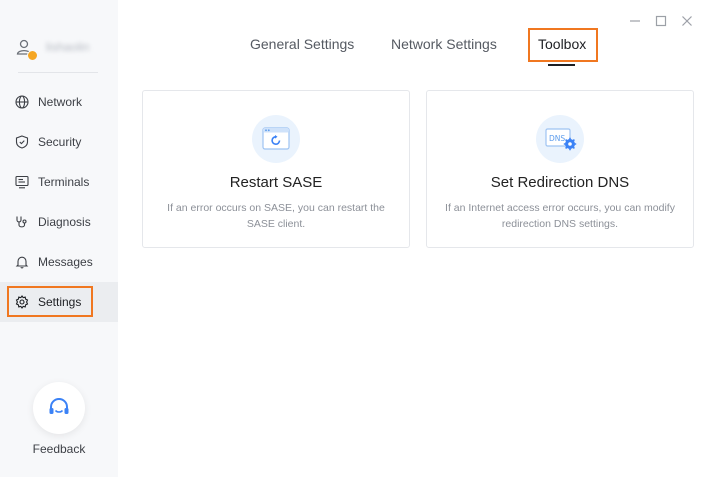  I want to click on sidebar-item-terminals: Terminals, so click(59, 182).